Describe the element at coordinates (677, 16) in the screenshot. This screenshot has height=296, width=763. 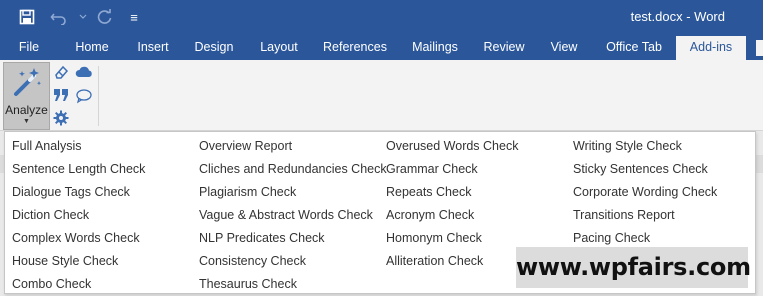
I see `window-title: test.docx - Word` at that location.